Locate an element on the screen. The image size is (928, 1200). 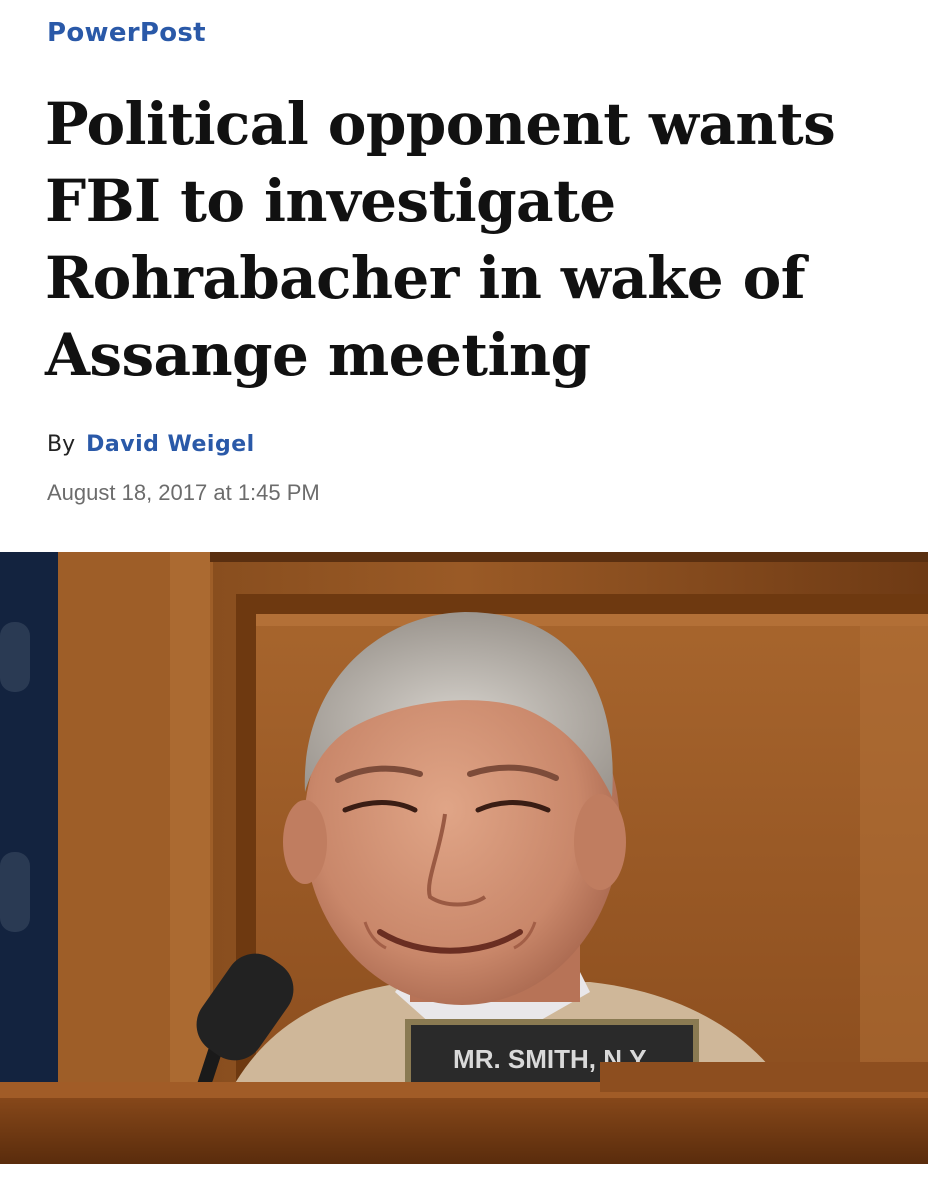
byline-prefix: By is located at coordinates (61, 444).